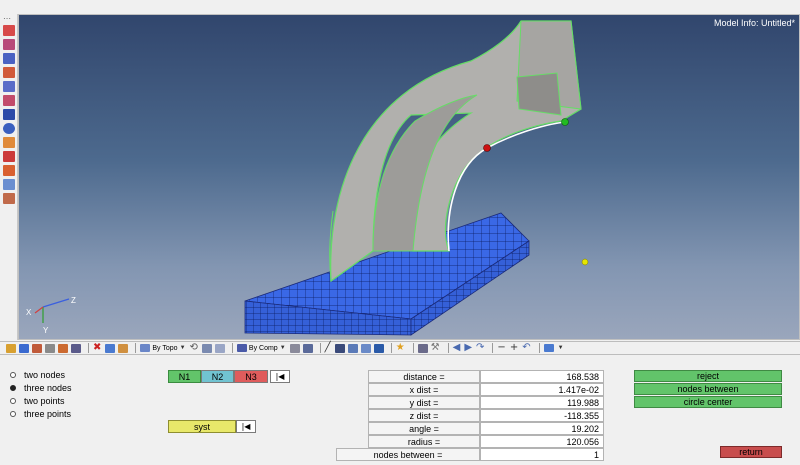 The image size is (800, 465). I want to click on circle-center-button: circle center, so click(708, 402).